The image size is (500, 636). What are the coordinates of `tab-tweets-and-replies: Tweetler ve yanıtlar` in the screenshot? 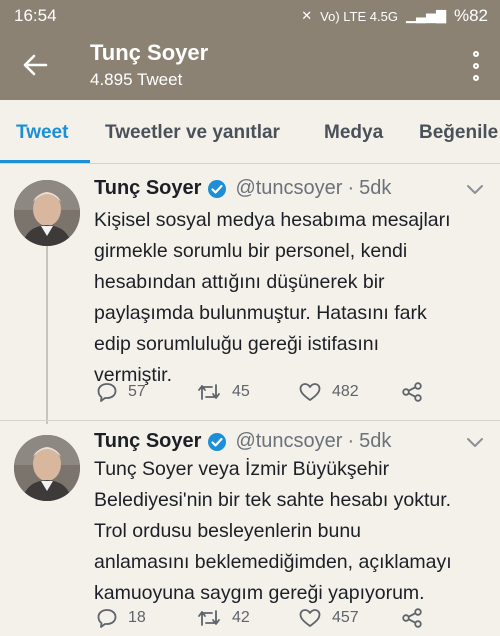 It's located at (192, 133).